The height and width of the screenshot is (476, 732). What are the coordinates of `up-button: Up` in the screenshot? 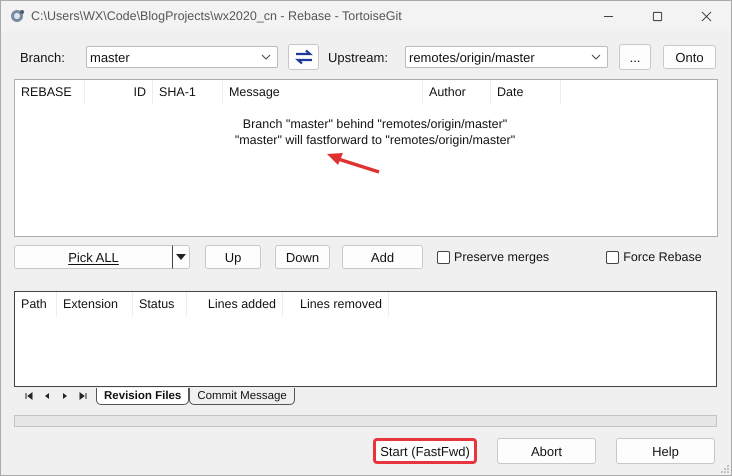 It's located at (233, 257).